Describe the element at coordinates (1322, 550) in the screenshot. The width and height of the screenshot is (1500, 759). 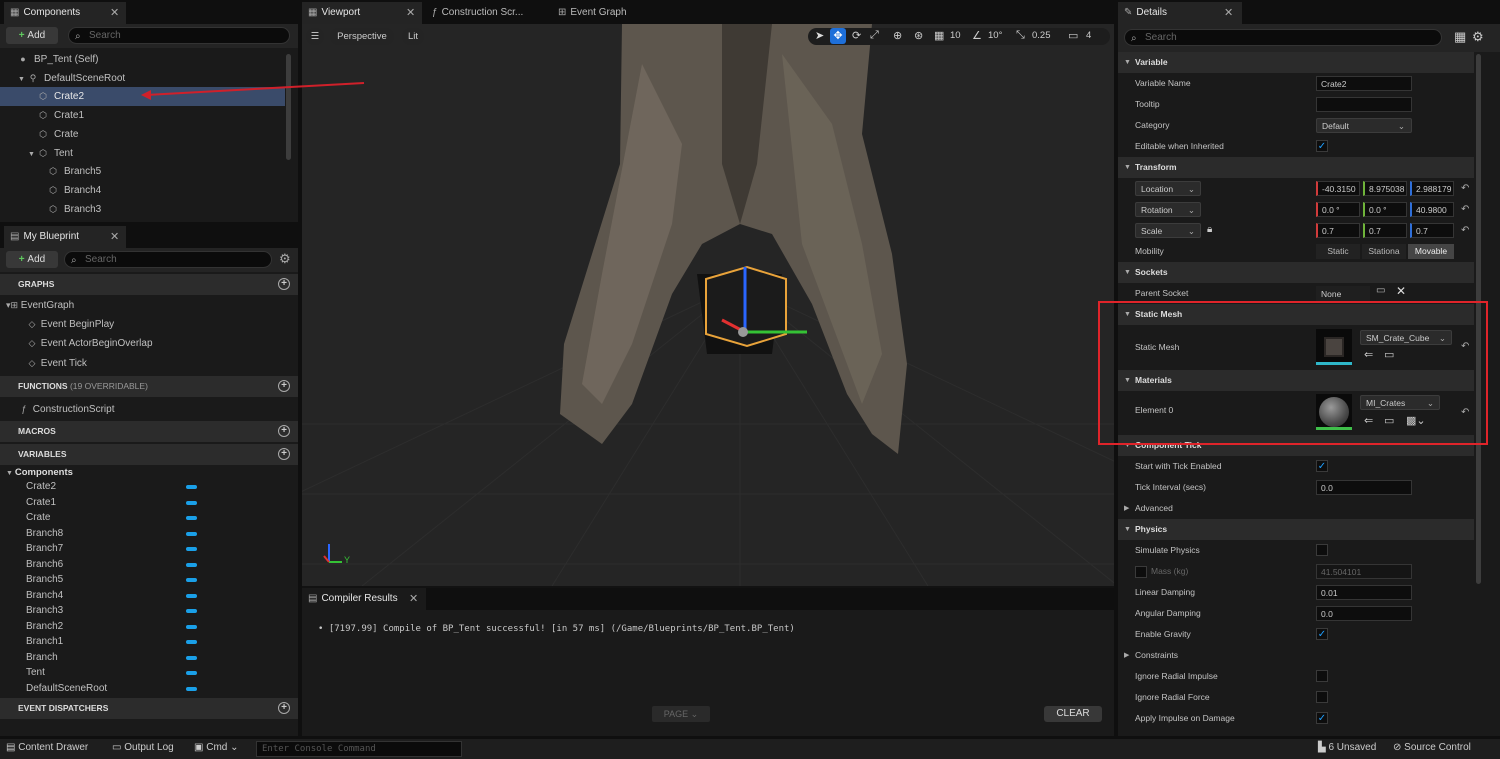
I see `simulate-physics-checkbox` at that location.